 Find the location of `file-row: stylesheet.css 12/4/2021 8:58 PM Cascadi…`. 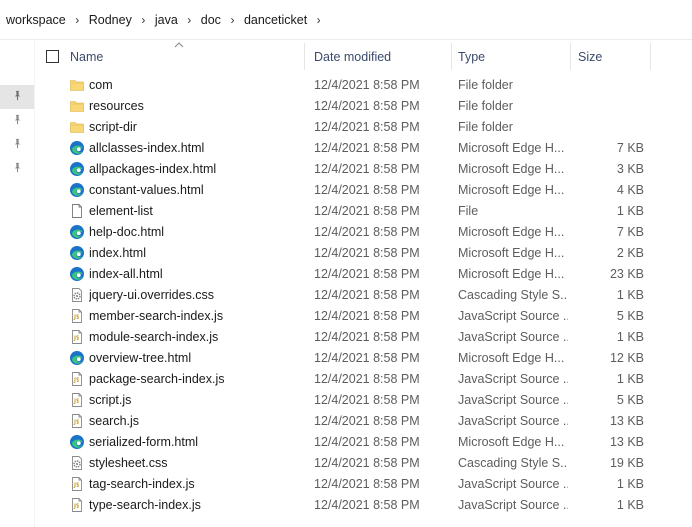

file-row: stylesheet.css 12/4/2021 8:58 PM Cascadi… is located at coordinates (363, 463).